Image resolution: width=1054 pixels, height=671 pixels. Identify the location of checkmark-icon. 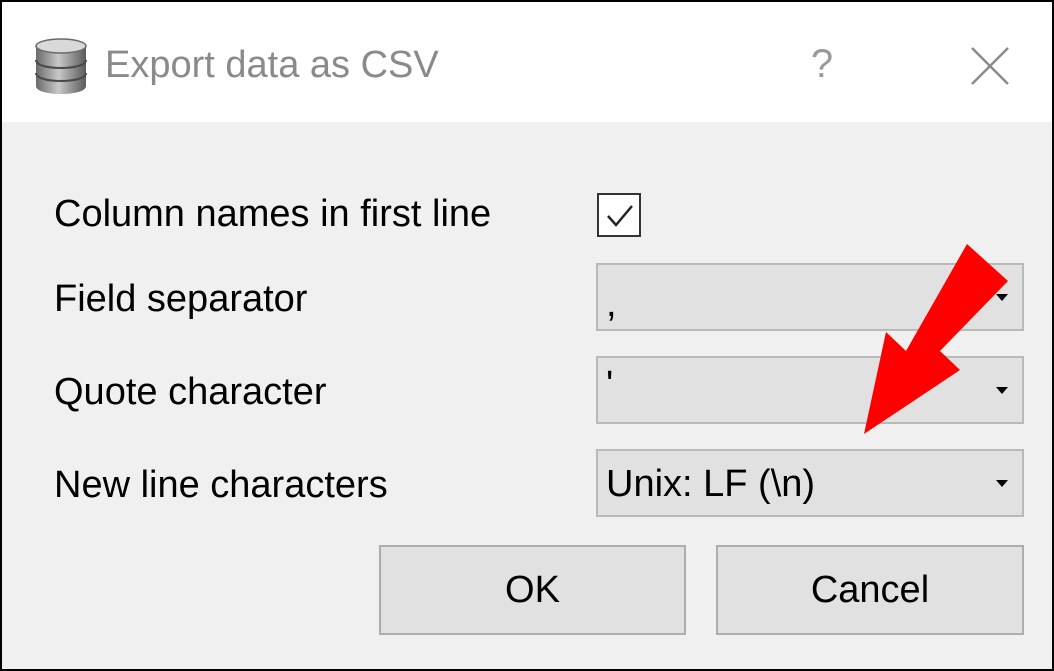
(620, 216).